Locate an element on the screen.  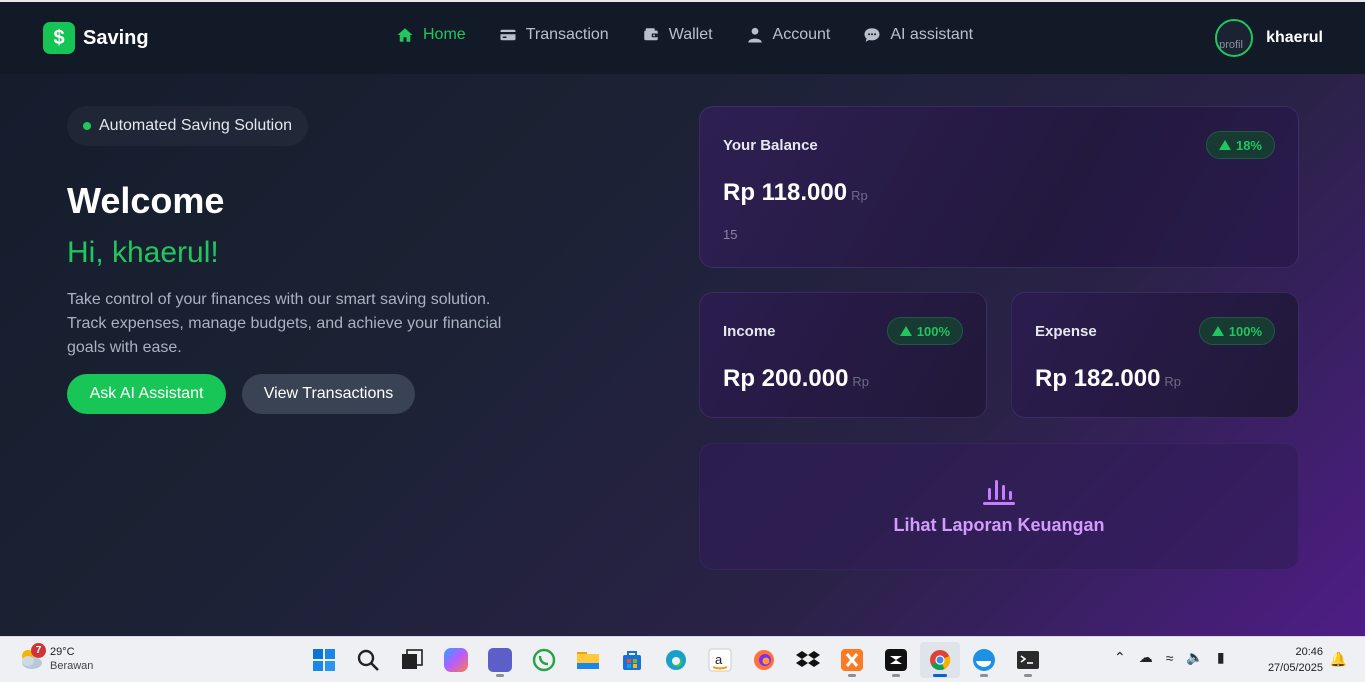
weather-text: 29°C Berawan is located at coordinates (71, 659).